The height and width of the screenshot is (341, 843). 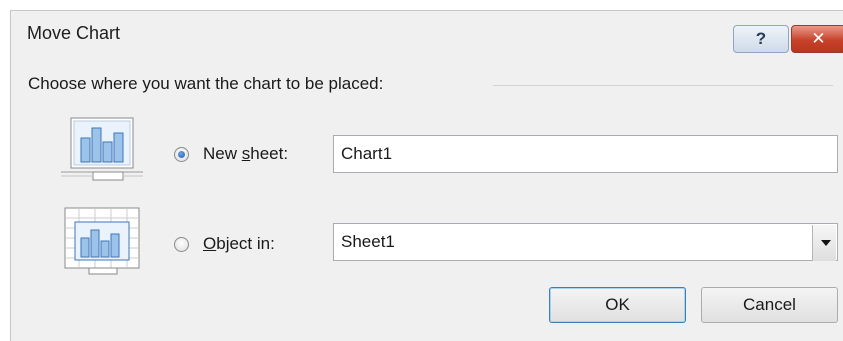 I want to click on dialog-title: Move Chart, so click(x=74, y=33).